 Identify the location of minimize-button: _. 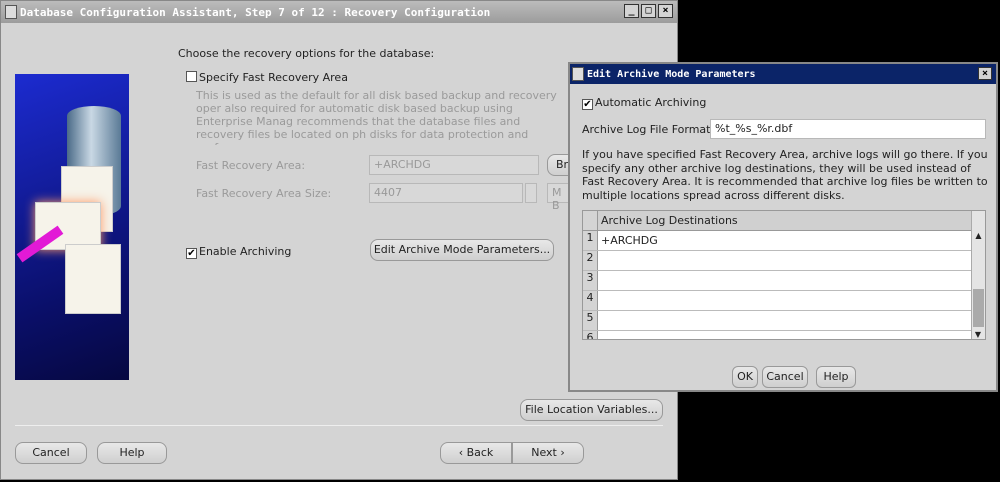
(631, 11).